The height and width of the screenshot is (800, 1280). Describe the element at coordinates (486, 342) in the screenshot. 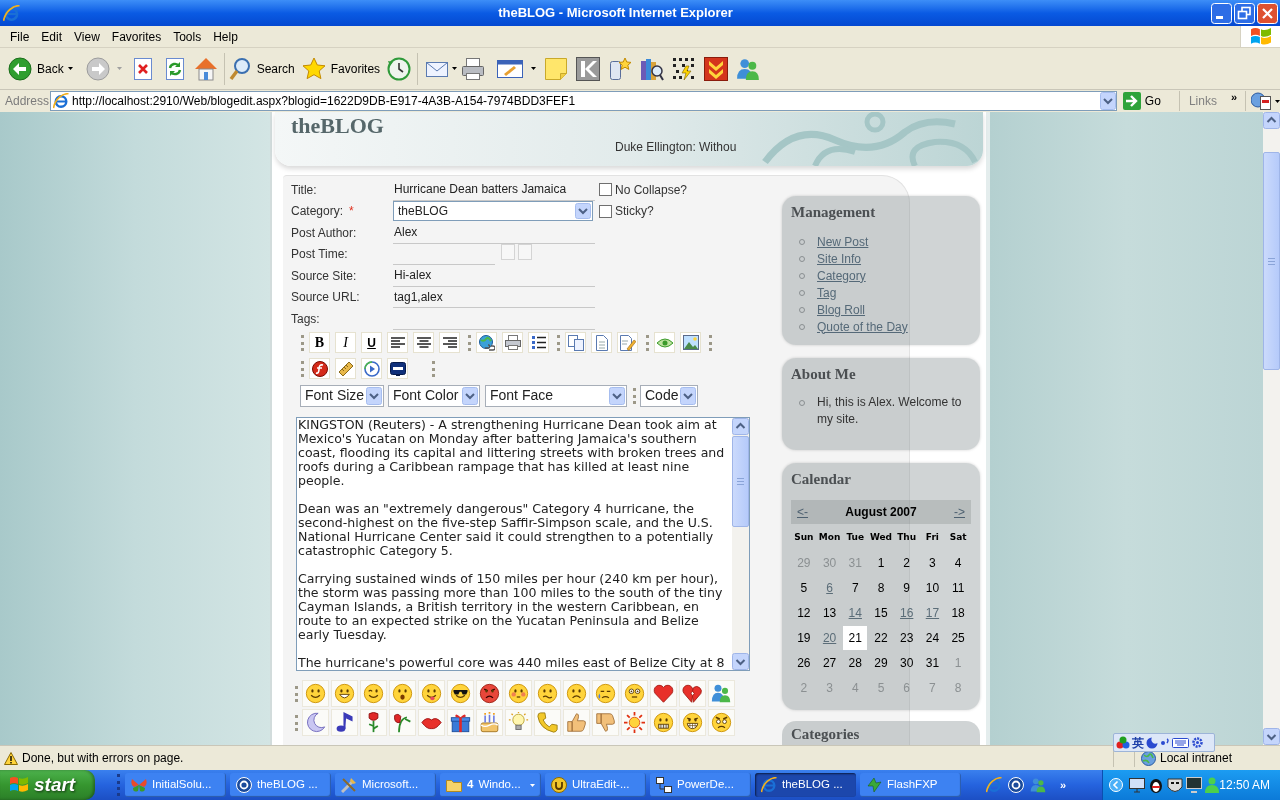

I see `insert-link-button` at that location.